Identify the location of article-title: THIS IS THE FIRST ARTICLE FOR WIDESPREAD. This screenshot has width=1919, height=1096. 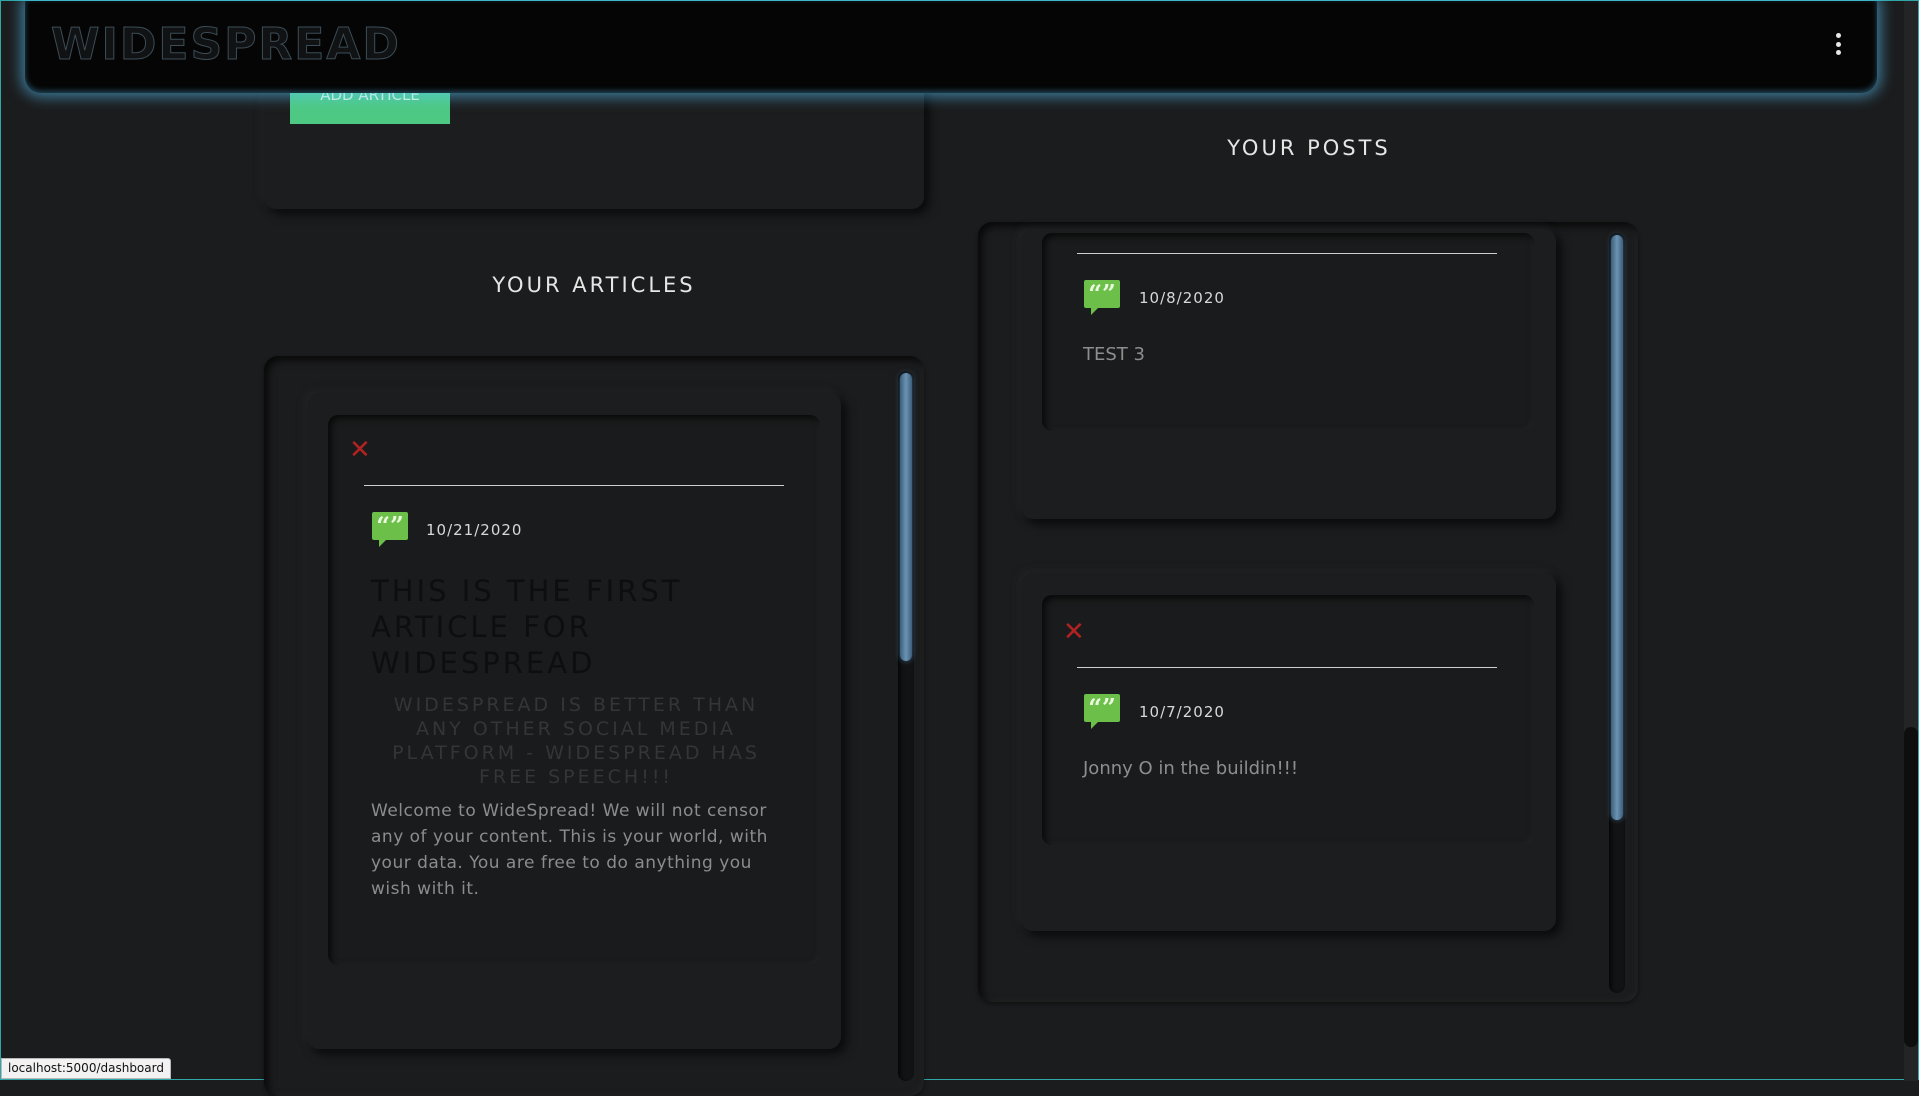
(527, 627).